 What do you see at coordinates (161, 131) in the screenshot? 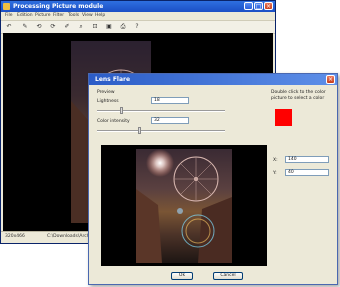
I see `intensity-slider-track` at bounding box center [161, 131].